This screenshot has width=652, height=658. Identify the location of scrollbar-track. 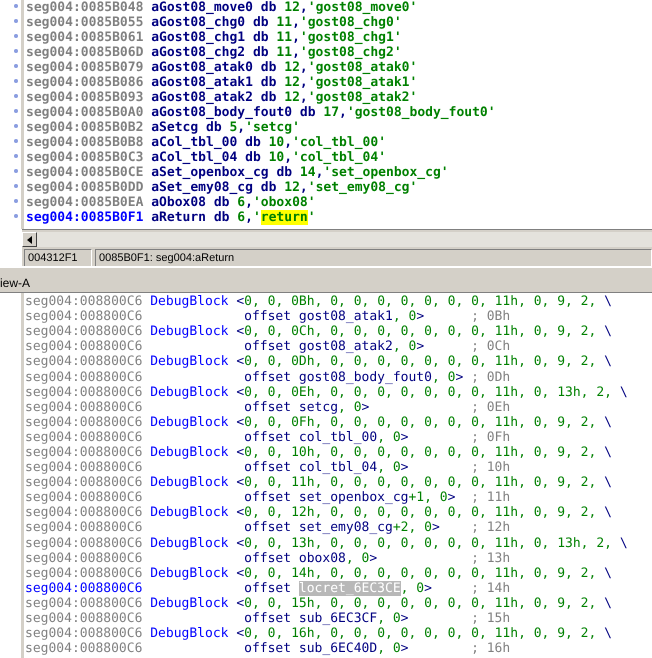
(337, 239).